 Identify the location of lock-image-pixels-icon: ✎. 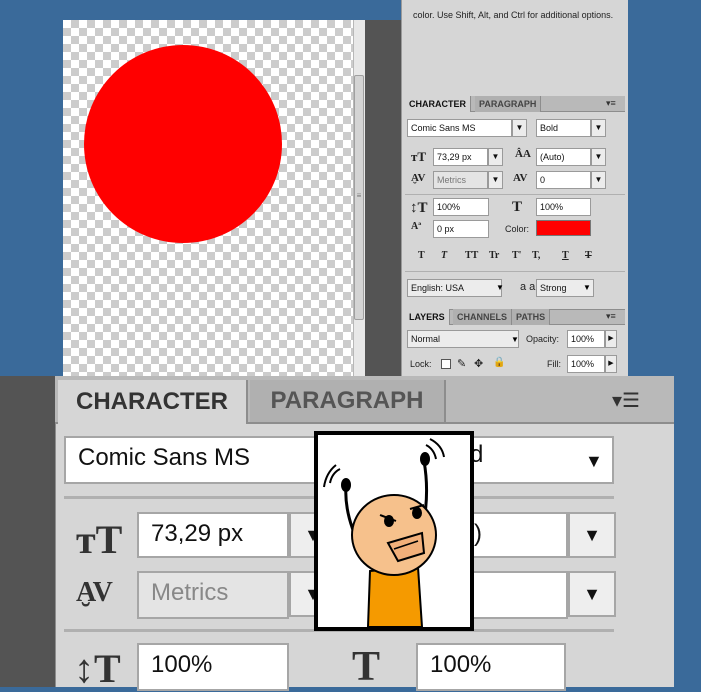
(461, 363).